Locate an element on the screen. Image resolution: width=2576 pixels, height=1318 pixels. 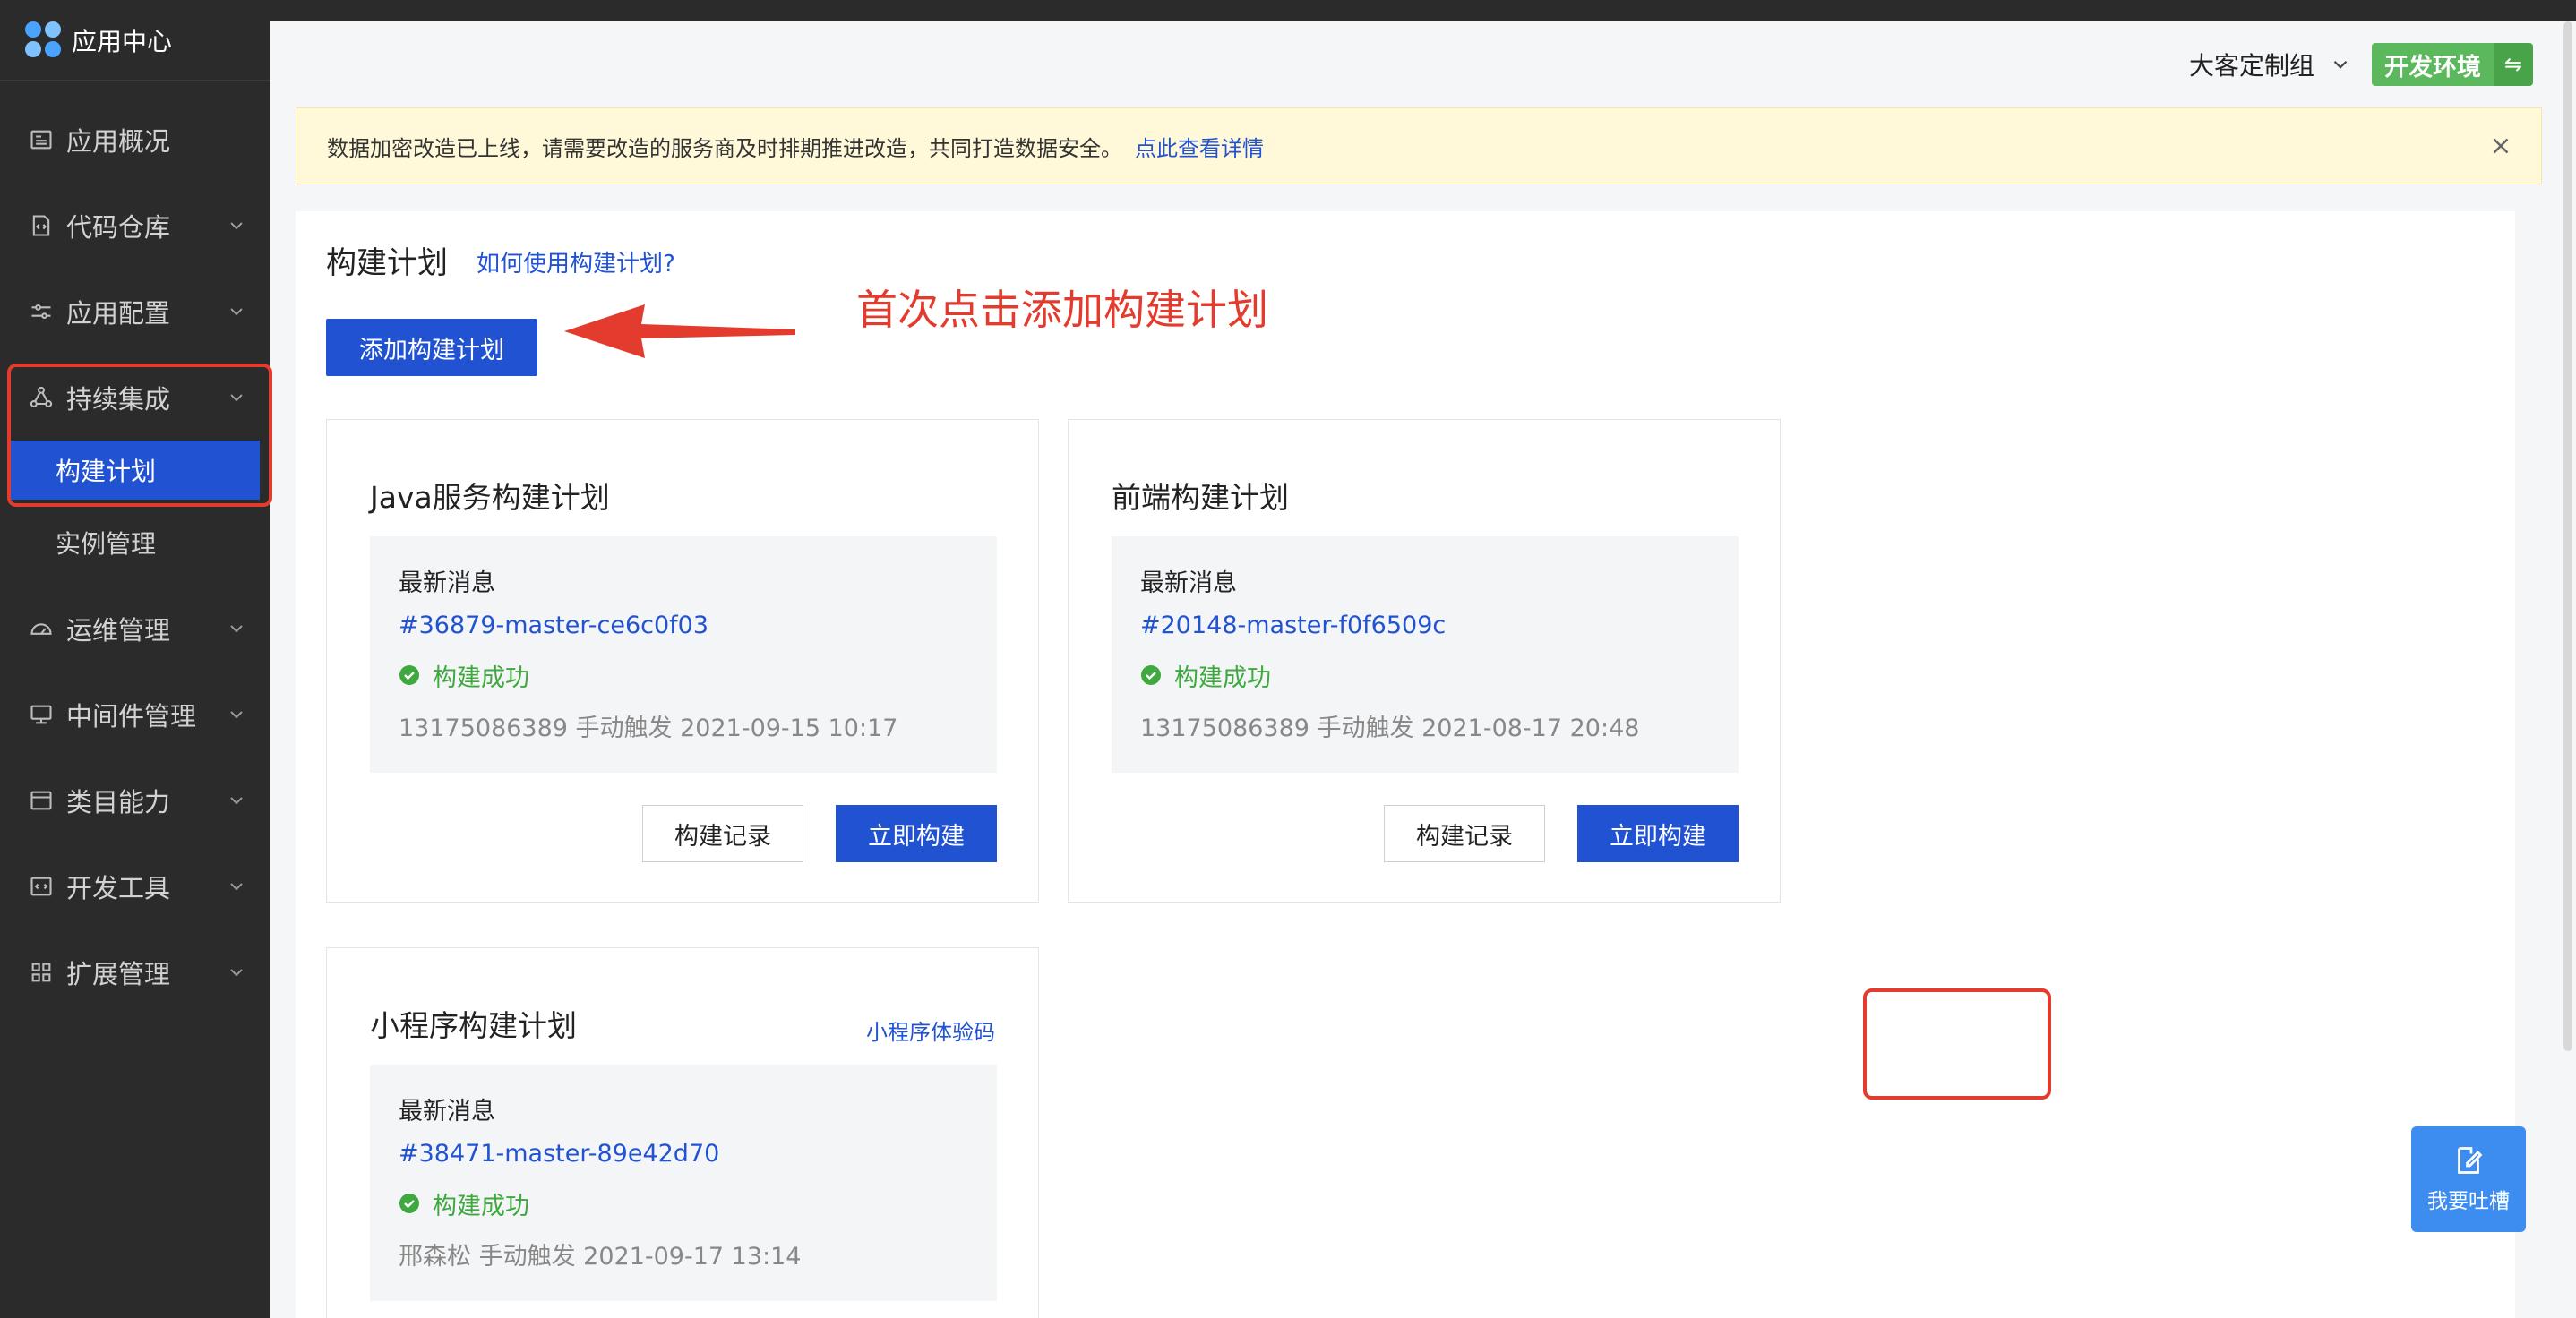
add-build-plan-button: 添加构建计划 is located at coordinates (431, 347).